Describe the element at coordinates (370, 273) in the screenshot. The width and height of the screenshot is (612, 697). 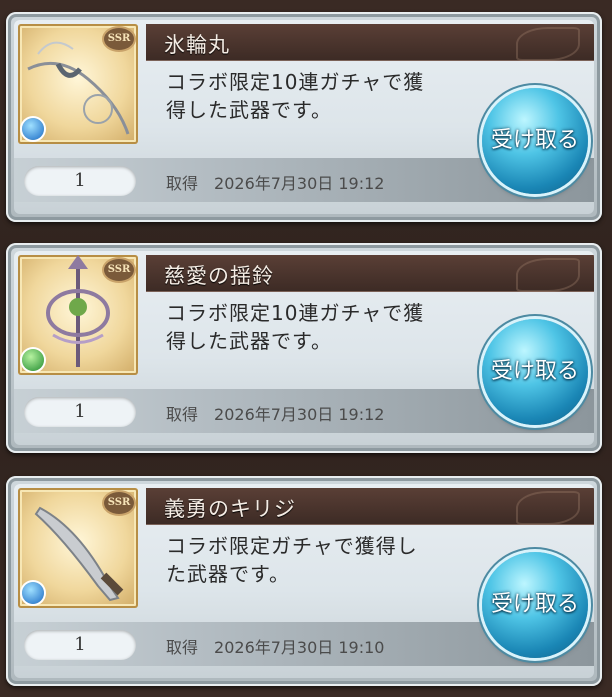
I see `title-bar: 慈愛の揺鈴` at that location.